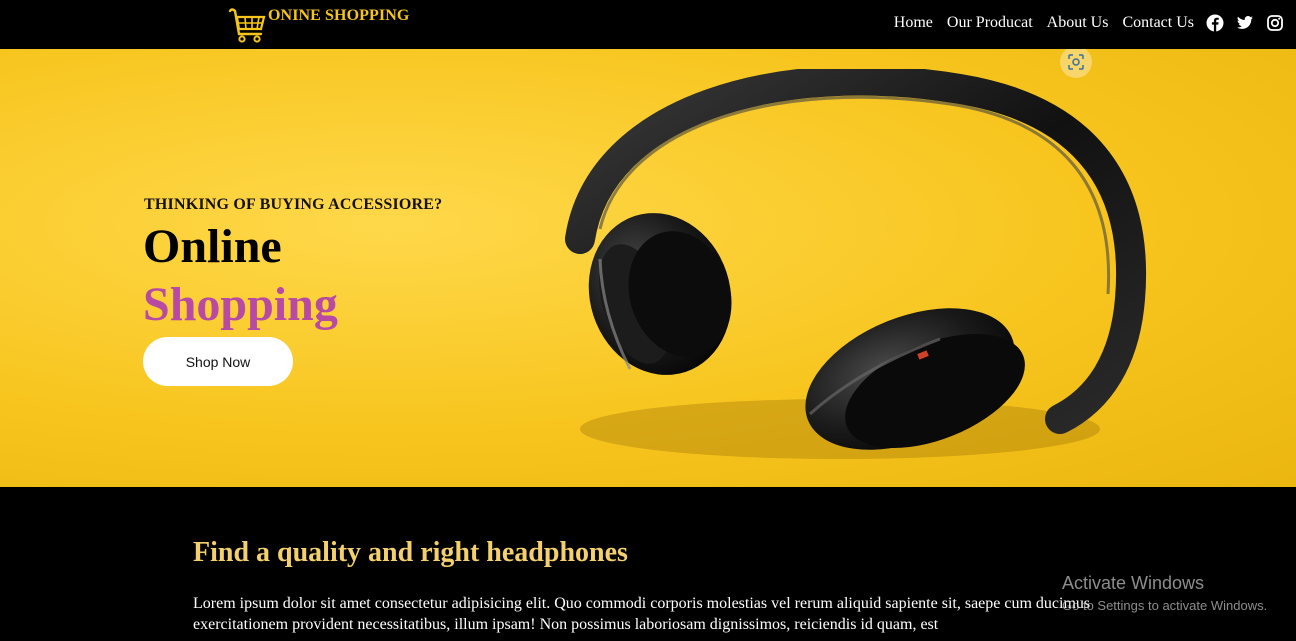 The image size is (1296, 641). Describe the element at coordinates (218, 361) in the screenshot. I see `shop-now-button: Shop Now` at that location.